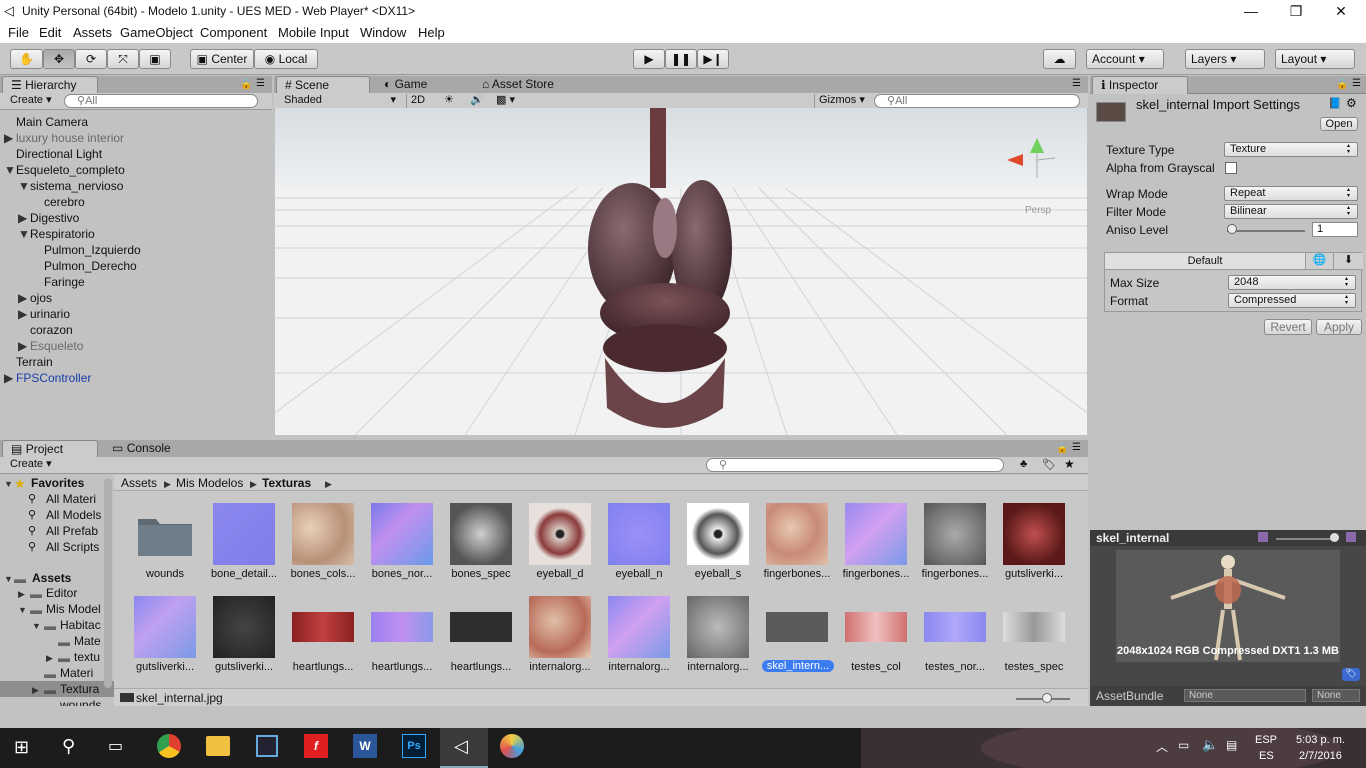  Describe the element at coordinates (1339, 124) in the screenshot. I see `open-button: Open` at that location.